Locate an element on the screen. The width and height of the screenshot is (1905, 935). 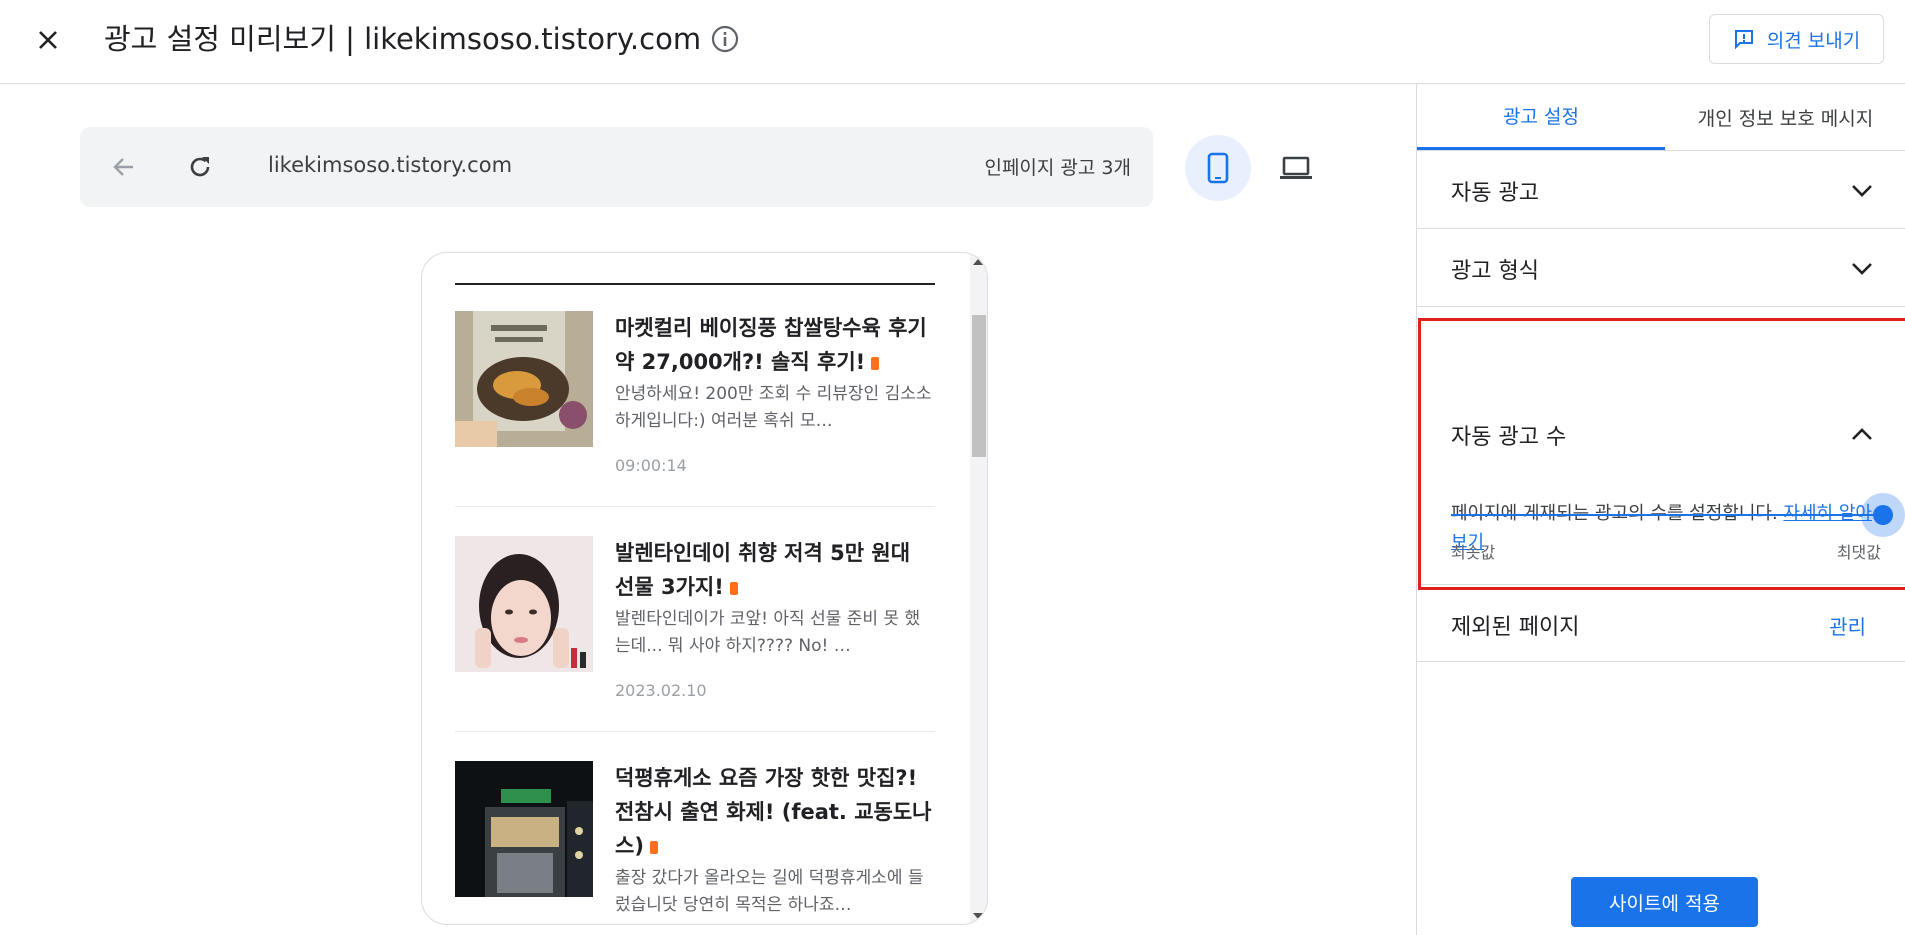
mobile-view-button is located at coordinates (1218, 168).